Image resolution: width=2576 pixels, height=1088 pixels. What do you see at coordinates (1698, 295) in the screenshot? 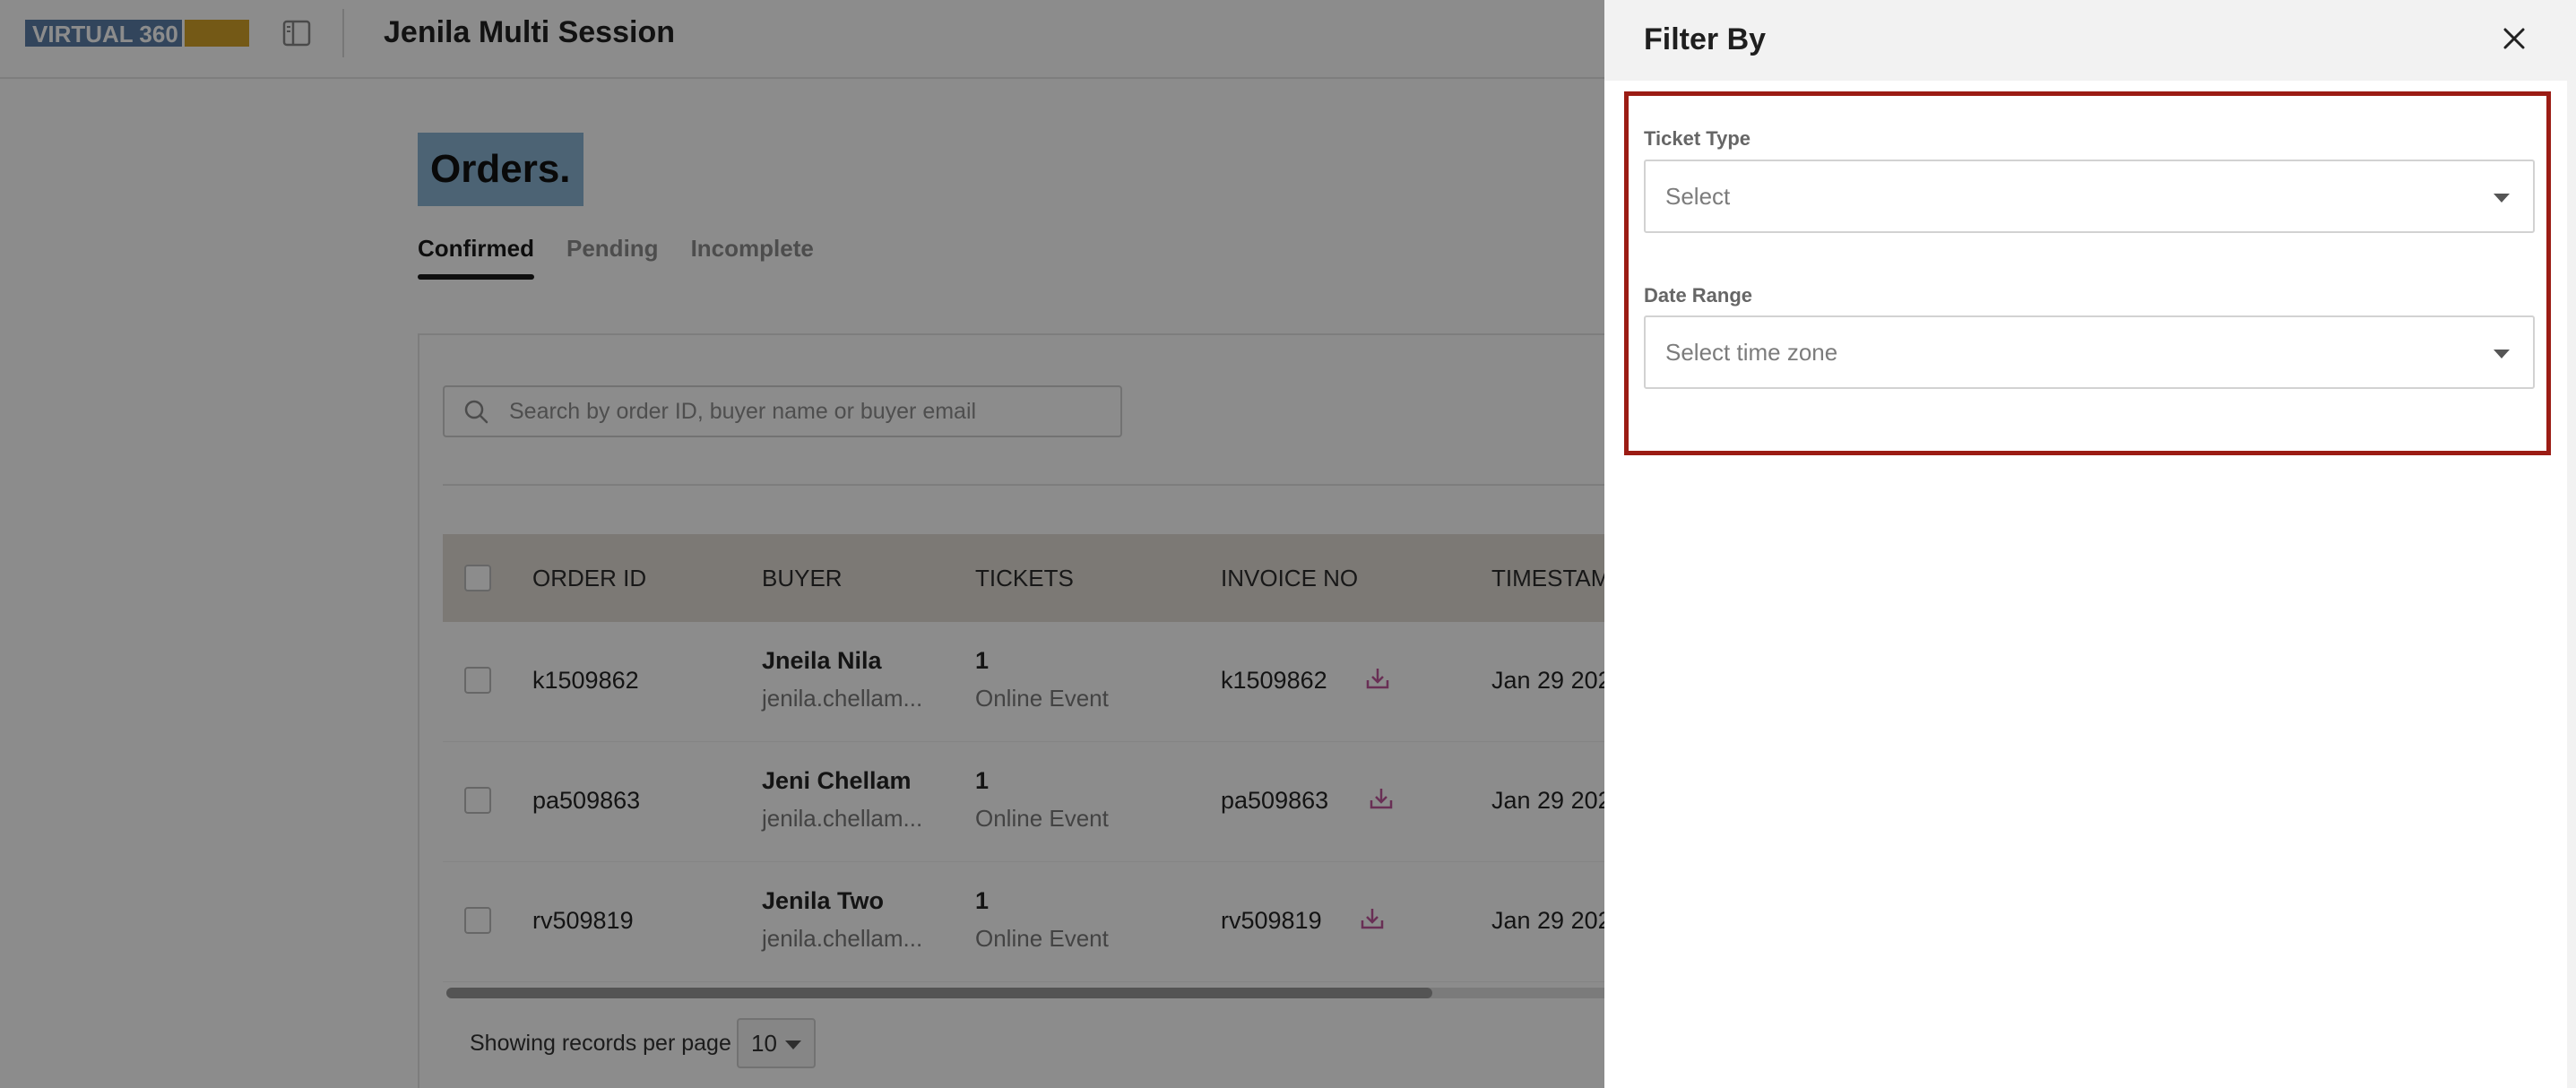
I see `date-range-label: Date Range` at bounding box center [1698, 295].